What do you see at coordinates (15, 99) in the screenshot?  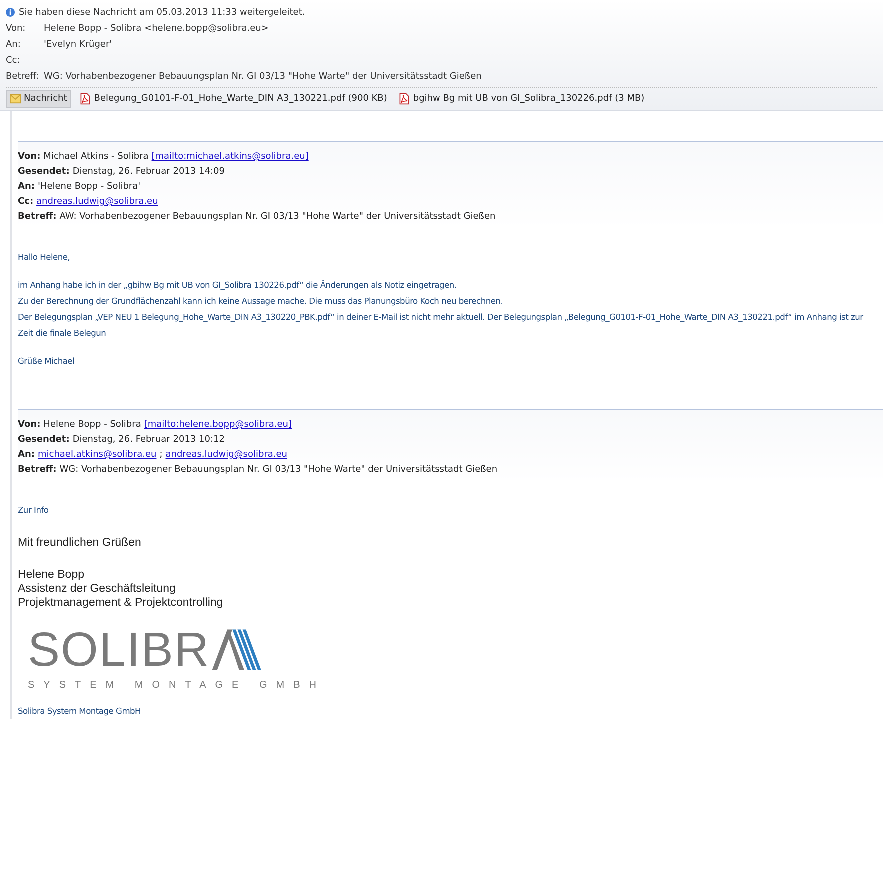 I see `envelope-icon` at bounding box center [15, 99].